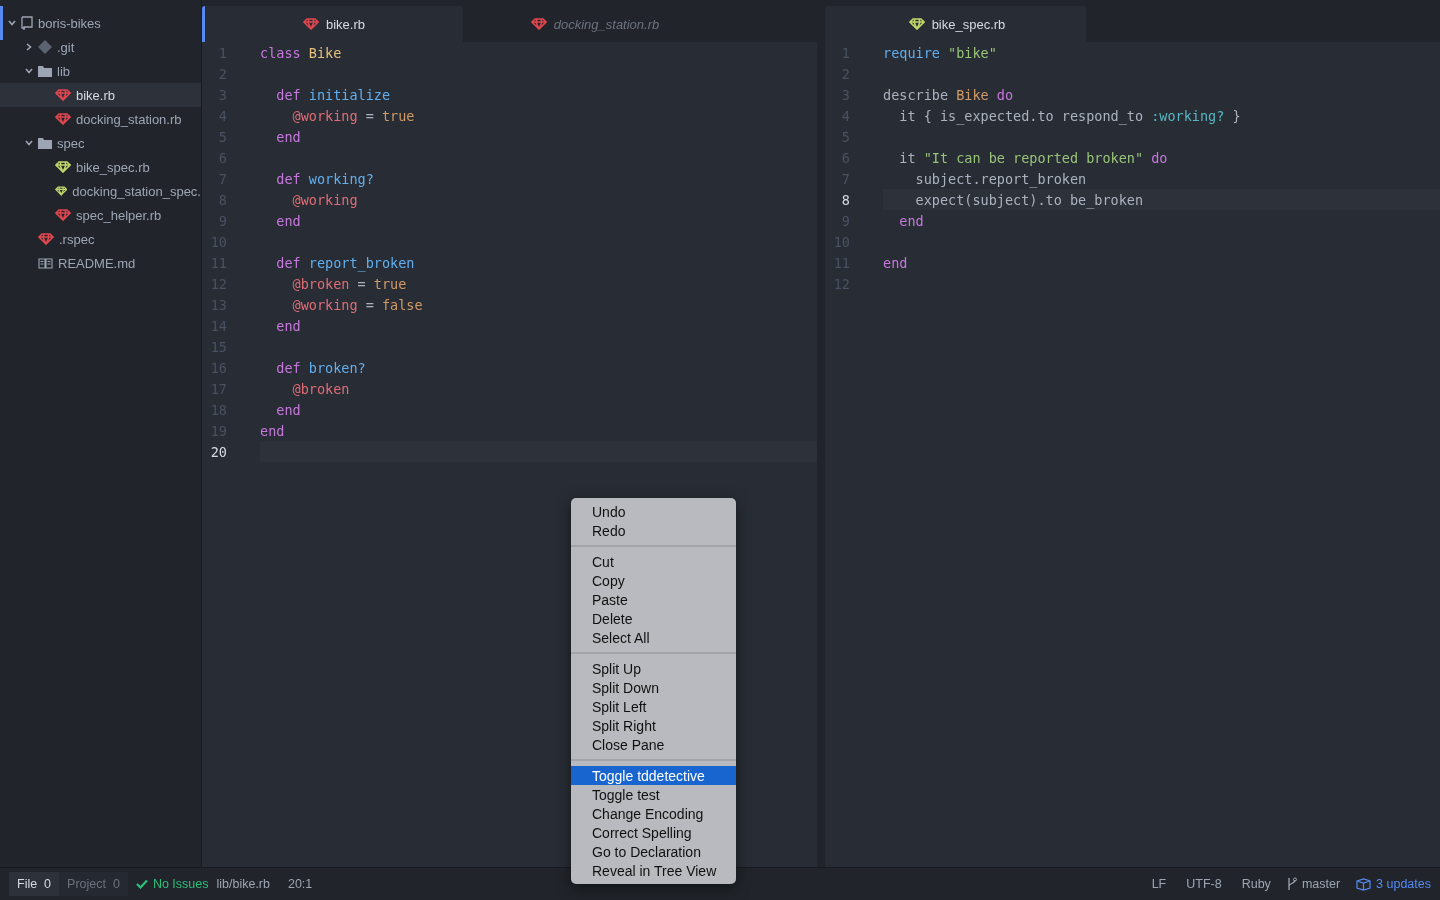 Image resolution: width=1440 pixels, height=900 pixels. Describe the element at coordinates (1364, 884) in the screenshot. I see `package-icon` at that location.